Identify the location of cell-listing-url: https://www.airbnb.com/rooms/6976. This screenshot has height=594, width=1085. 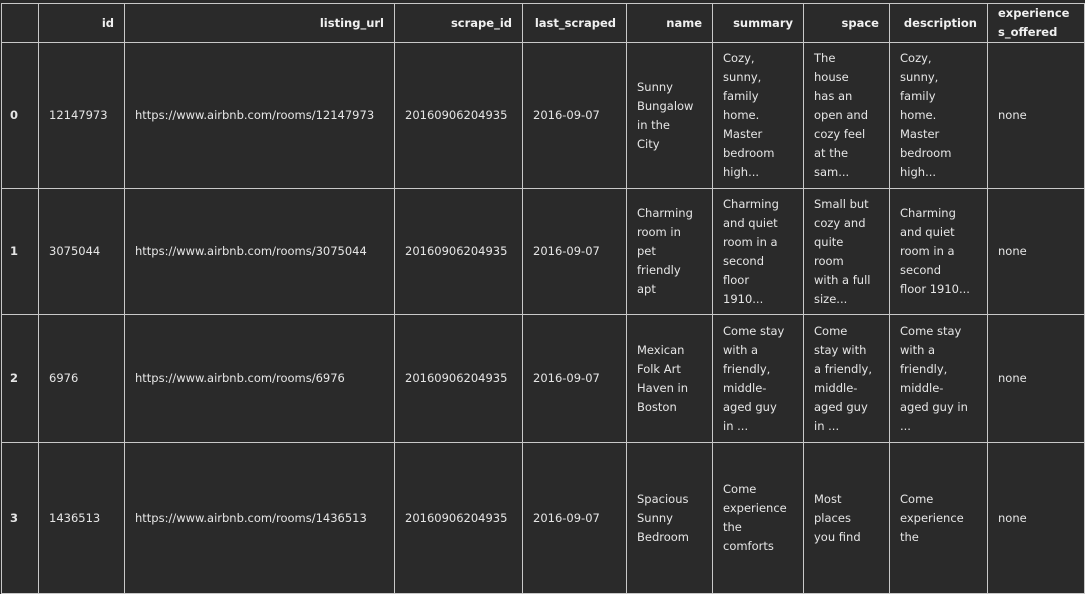
(259, 378).